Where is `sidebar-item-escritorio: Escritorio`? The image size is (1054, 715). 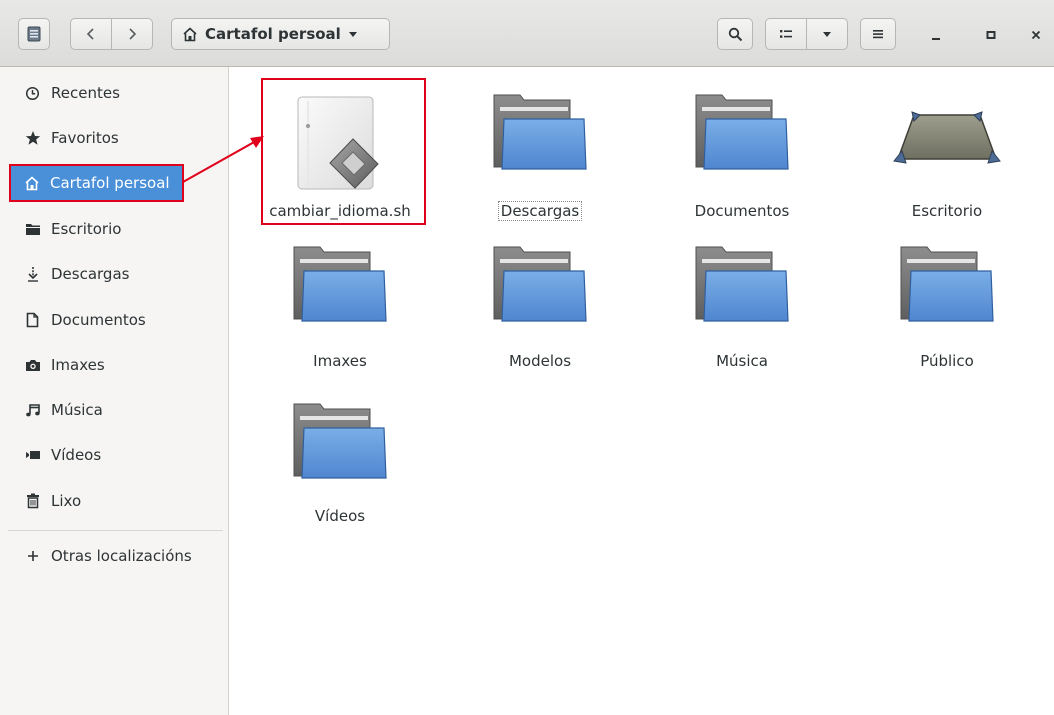
sidebar-item-escritorio: Escritorio is located at coordinates (117, 229).